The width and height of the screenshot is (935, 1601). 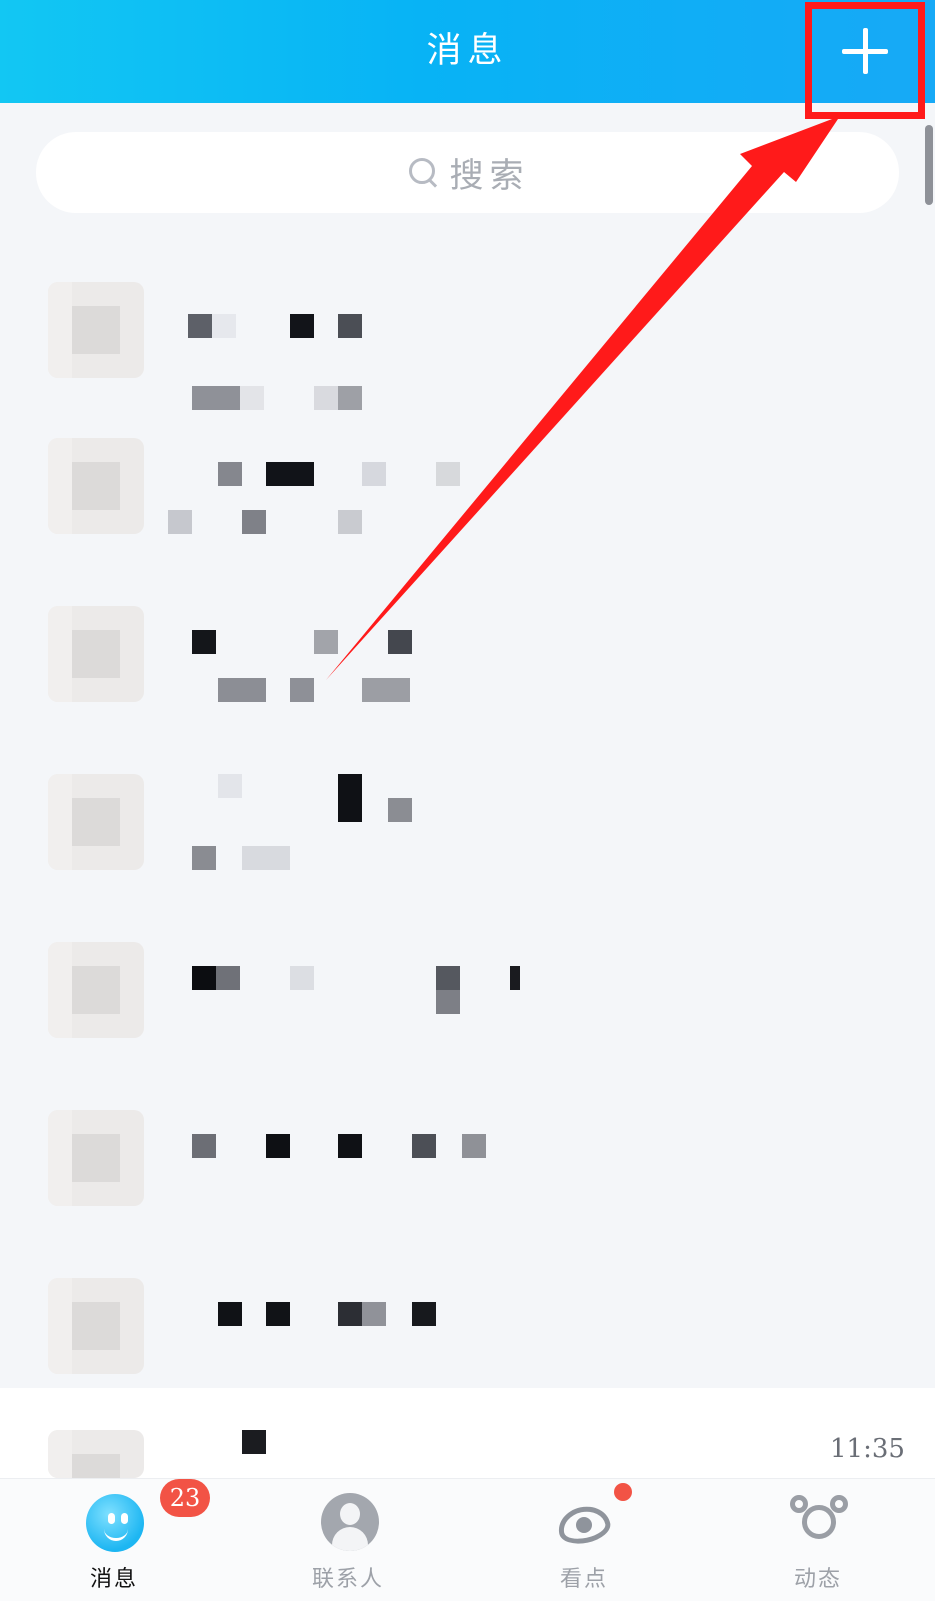 I want to click on watch-eye-icon, so click(x=586, y=1525).